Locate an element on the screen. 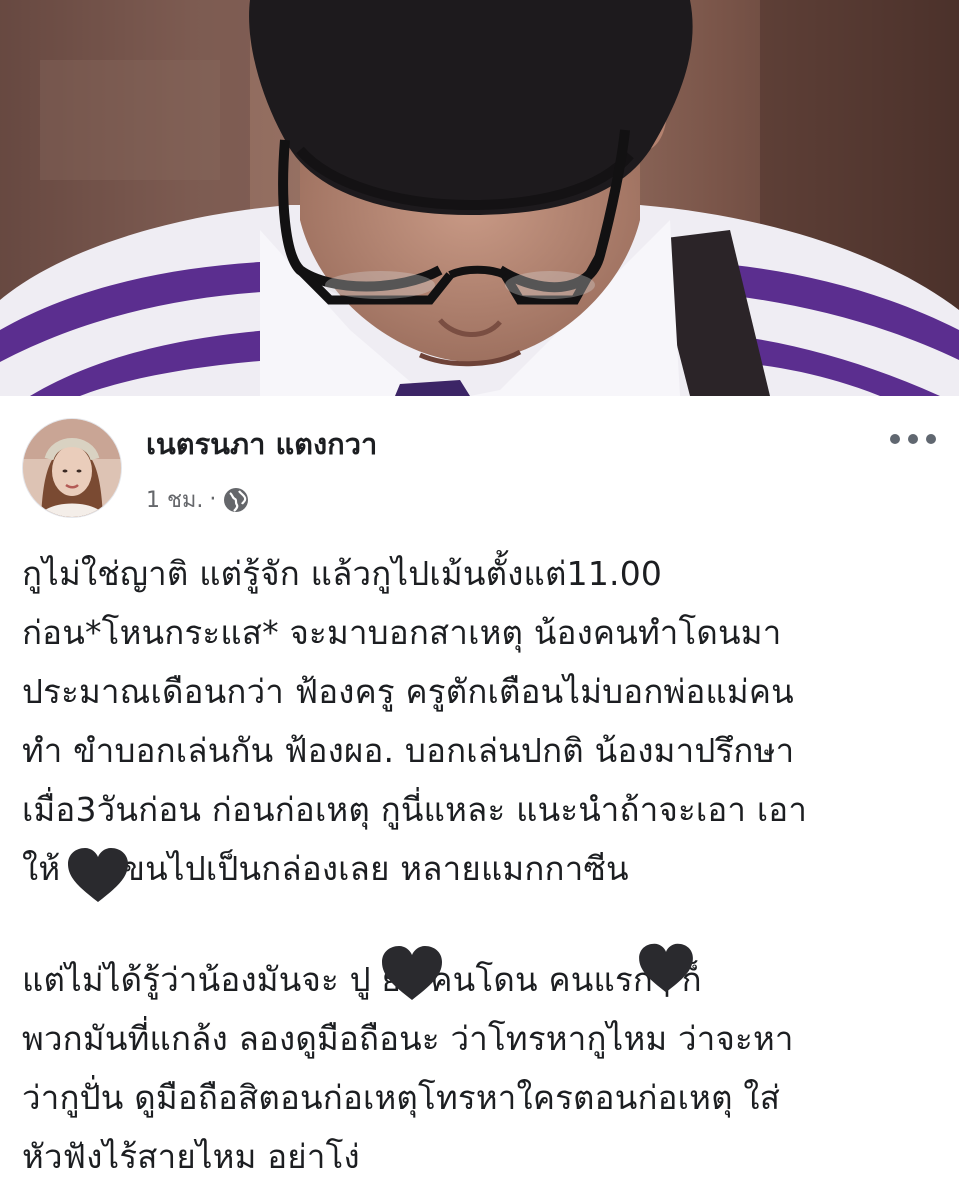 Image resolution: width=959 pixels, height=1199 pixels. globe-icon is located at coordinates (236, 500).